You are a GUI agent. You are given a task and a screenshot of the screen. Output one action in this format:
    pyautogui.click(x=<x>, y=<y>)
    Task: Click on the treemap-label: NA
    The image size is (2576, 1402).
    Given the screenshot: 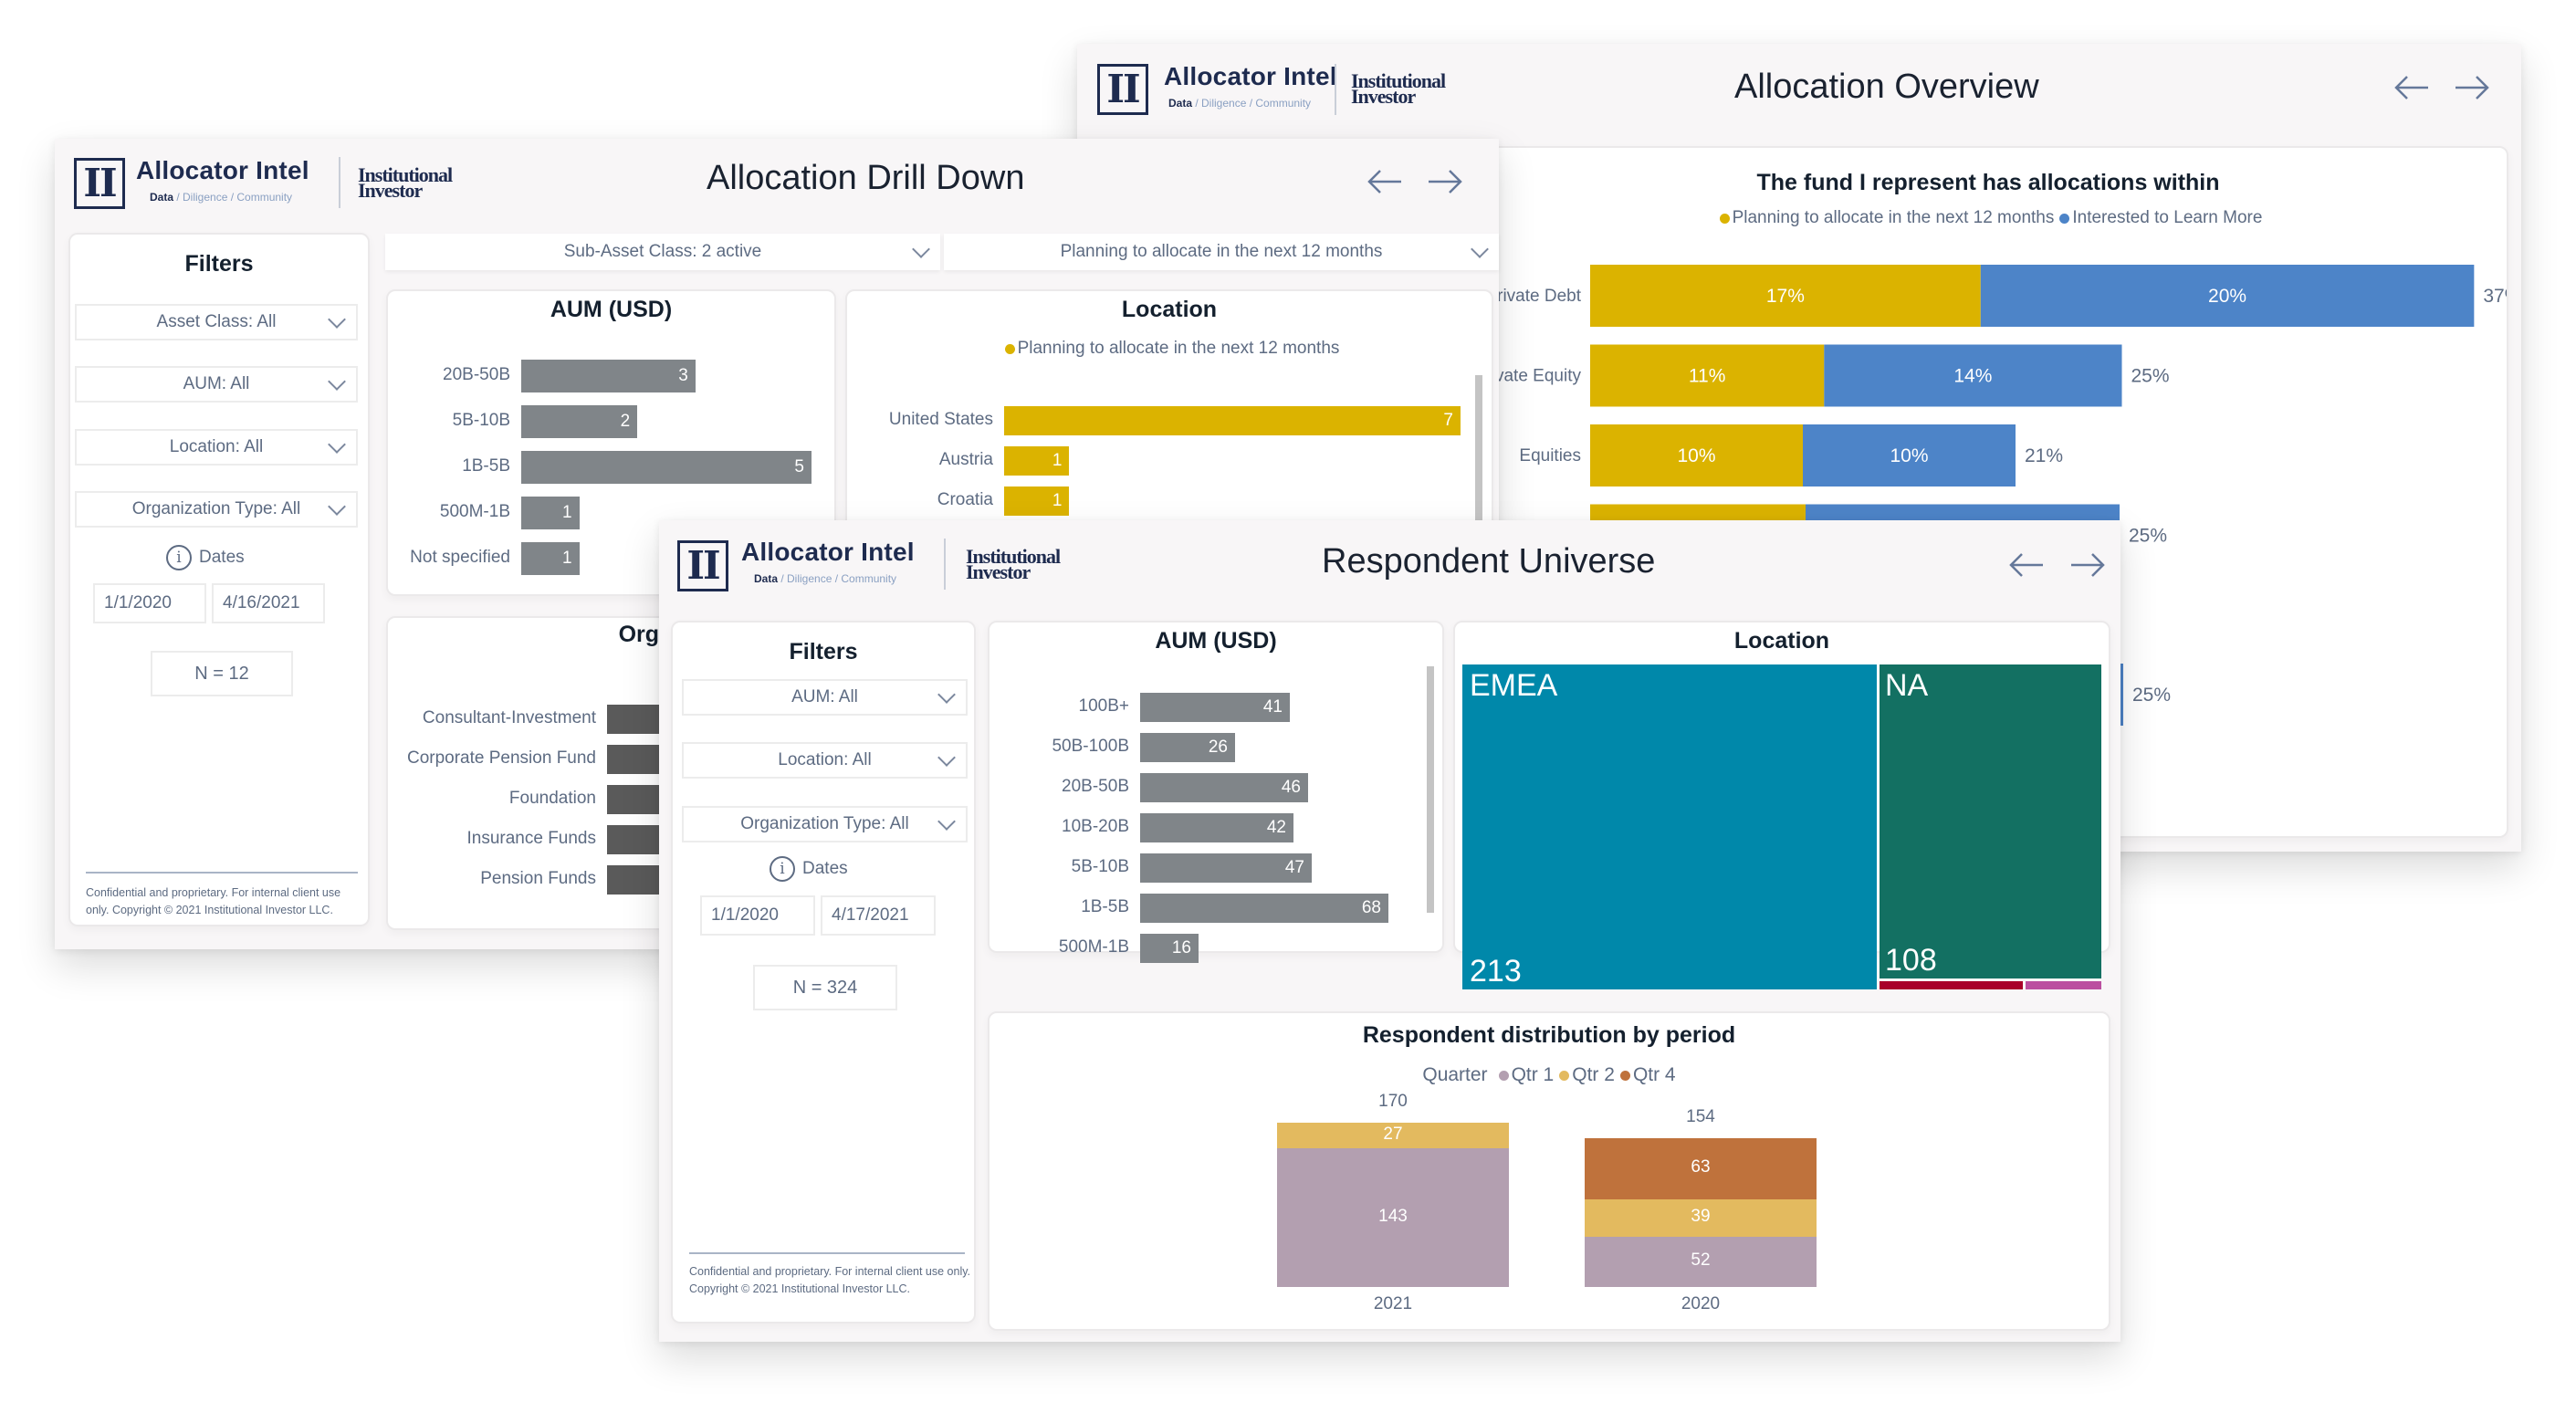 What is the action you would take?
    pyautogui.click(x=1907, y=685)
    